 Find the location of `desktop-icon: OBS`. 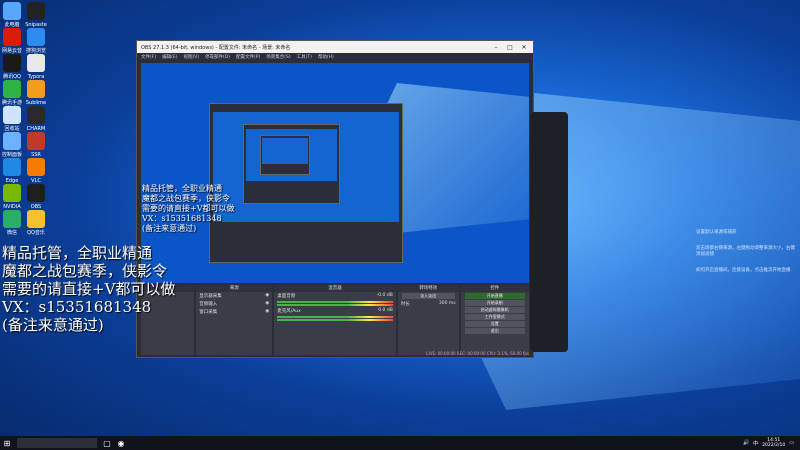

desktop-icon: OBS is located at coordinates (36, 197).